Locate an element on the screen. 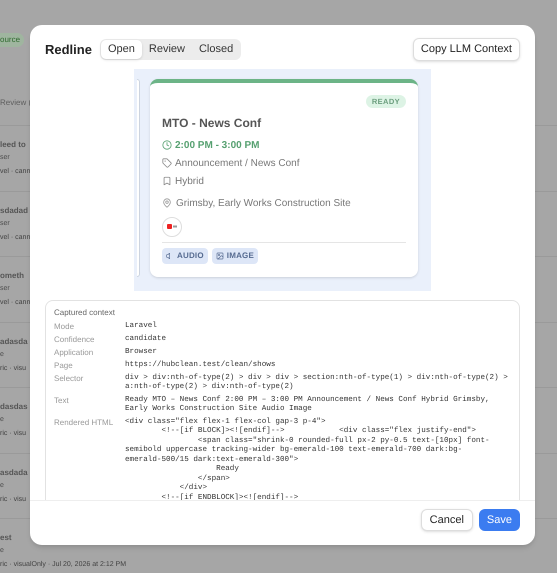 The height and width of the screenshot is (573, 557). context-label: Selector is located at coordinates (69, 379).